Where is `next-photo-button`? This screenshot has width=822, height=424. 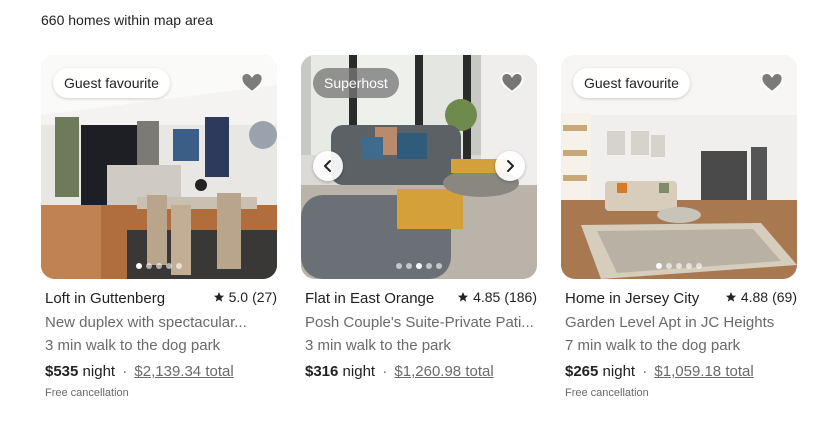 next-photo-button is located at coordinates (510, 166).